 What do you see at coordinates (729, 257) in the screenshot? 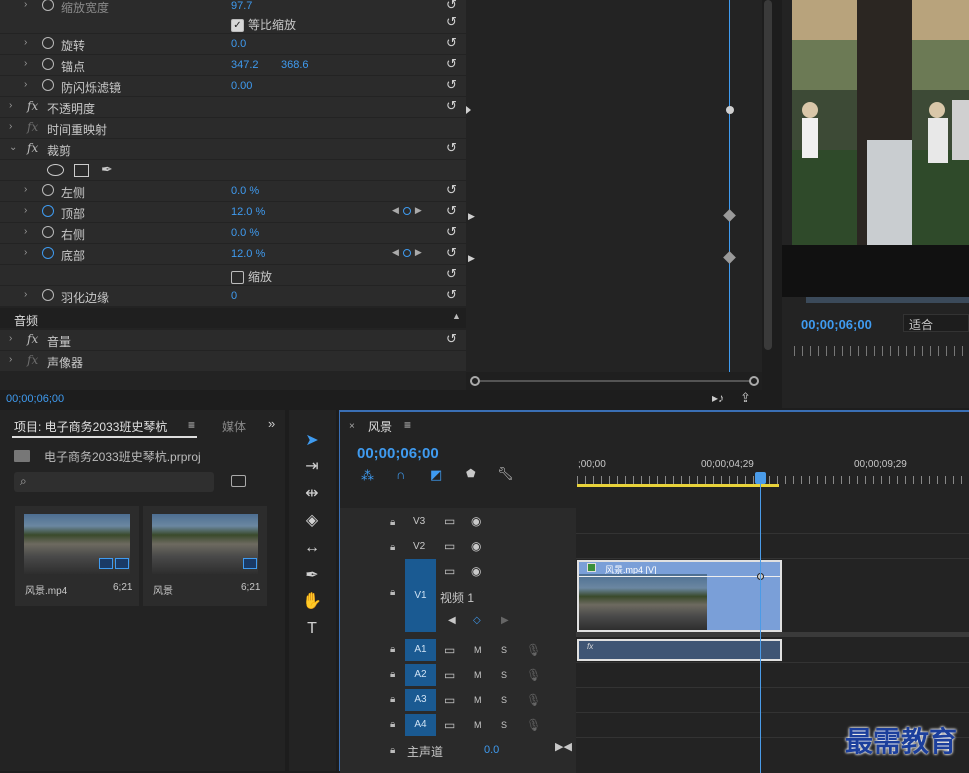
I see `bottom-keyframe` at bounding box center [729, 257].